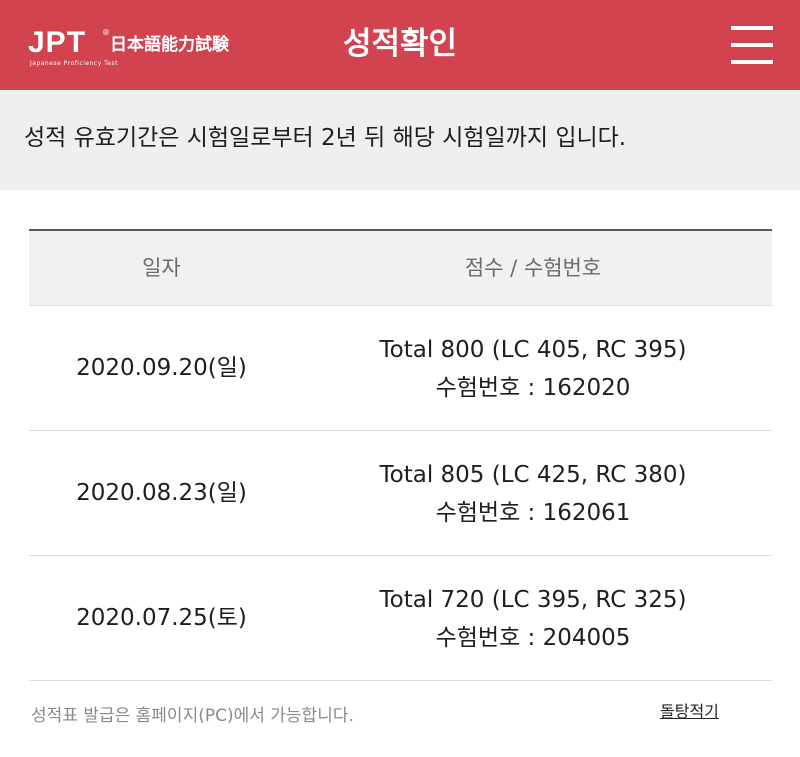 The image size is (800, 757). I want to click on logo-brand: JPT, so click(57, 42).